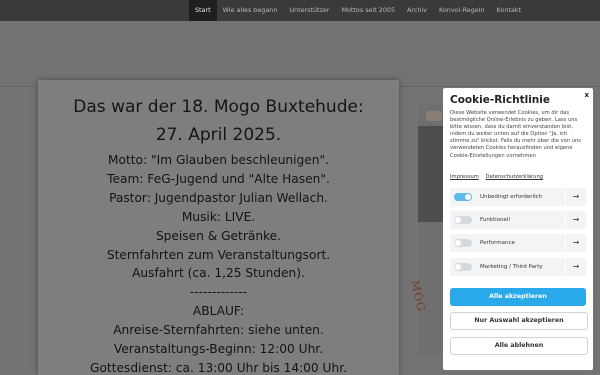 Image resolution: width=600 pixels, height=375 pixels. I want to click on category-label: Performance, so click(497, 243).